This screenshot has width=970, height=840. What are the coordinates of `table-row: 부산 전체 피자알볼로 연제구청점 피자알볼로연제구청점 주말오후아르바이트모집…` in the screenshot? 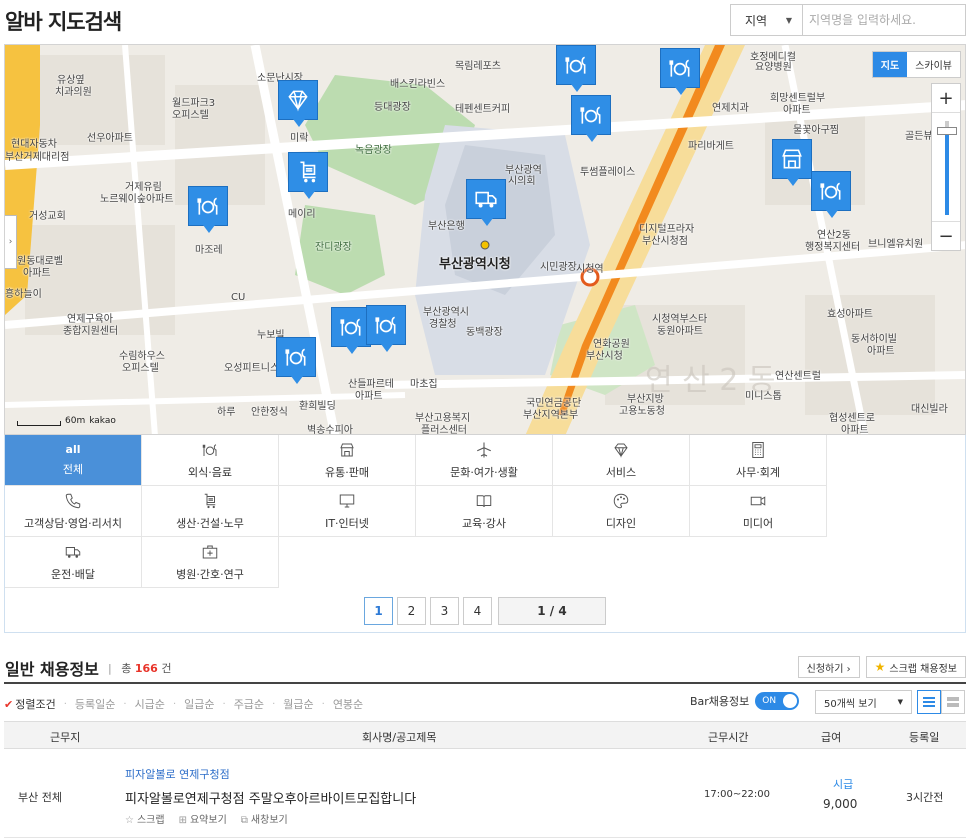 It's located at (485, 794).